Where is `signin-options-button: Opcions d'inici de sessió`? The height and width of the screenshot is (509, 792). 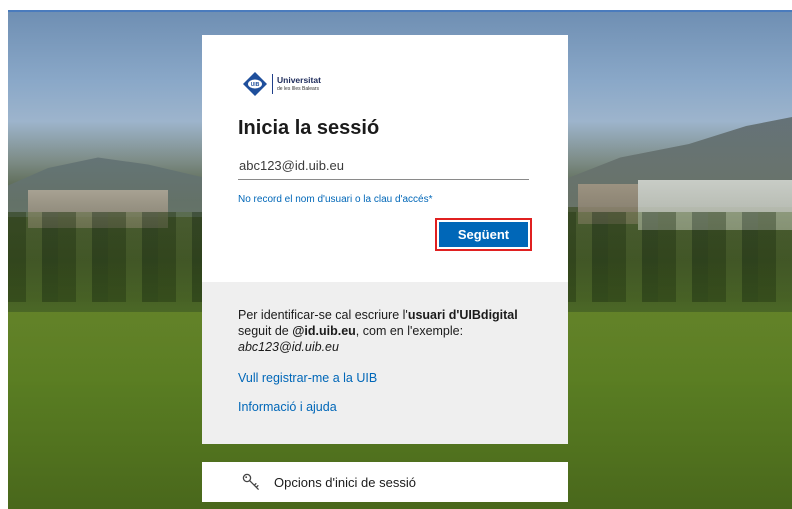 signin-options-button: Opcions d'inici de sessió is located at coordinates (385, 482).